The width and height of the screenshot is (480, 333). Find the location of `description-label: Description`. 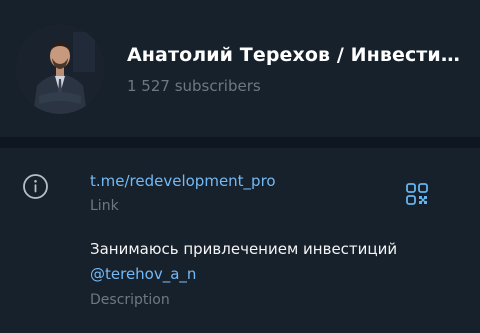

description-label: Description is located at coordinates (130, 300).